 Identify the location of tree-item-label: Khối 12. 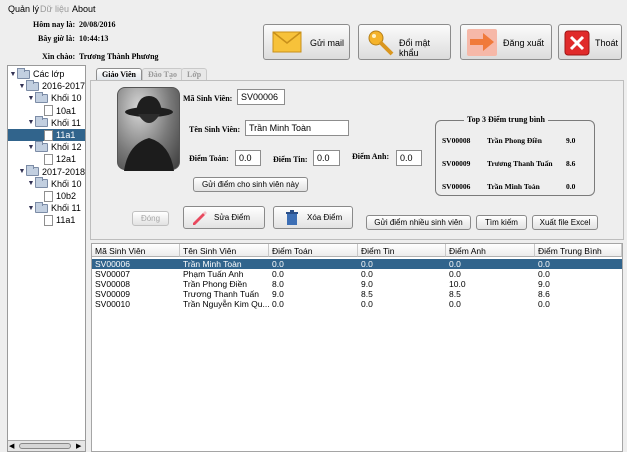
(66, 147).